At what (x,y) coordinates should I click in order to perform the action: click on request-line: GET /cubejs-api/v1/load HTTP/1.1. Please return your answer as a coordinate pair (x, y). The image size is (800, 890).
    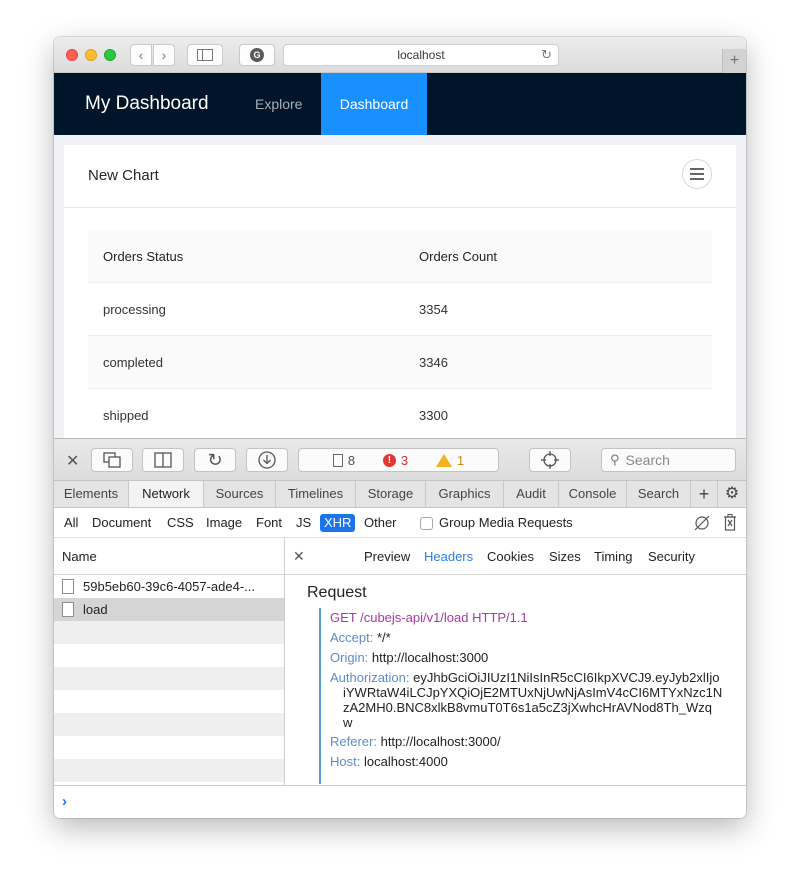
    Looking at the image, I should click on (429, 617).